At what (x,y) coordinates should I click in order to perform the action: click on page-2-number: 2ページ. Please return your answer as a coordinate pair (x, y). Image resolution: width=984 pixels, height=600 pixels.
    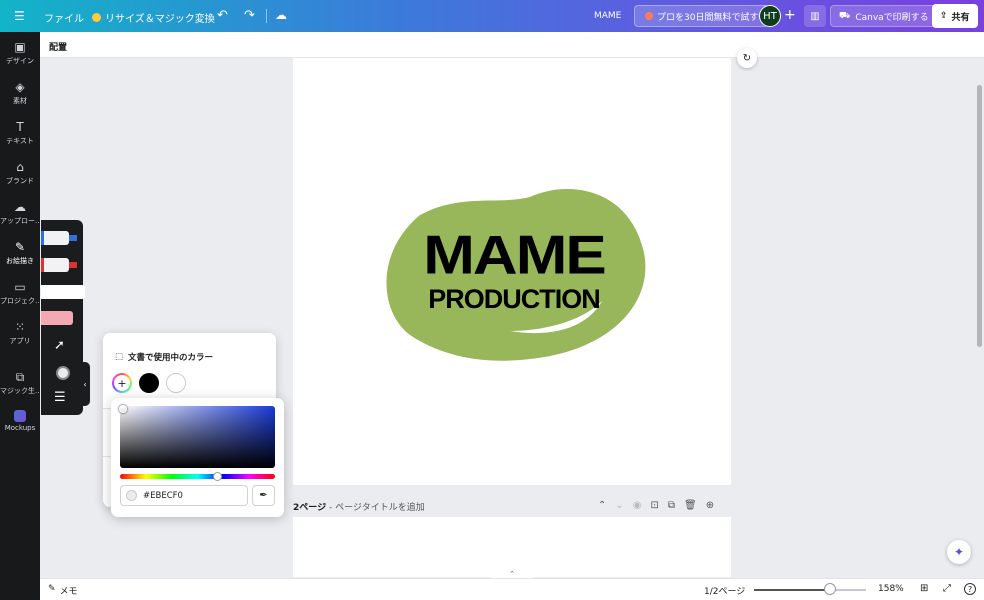
    Looking at the image, I should click on (310, 508).